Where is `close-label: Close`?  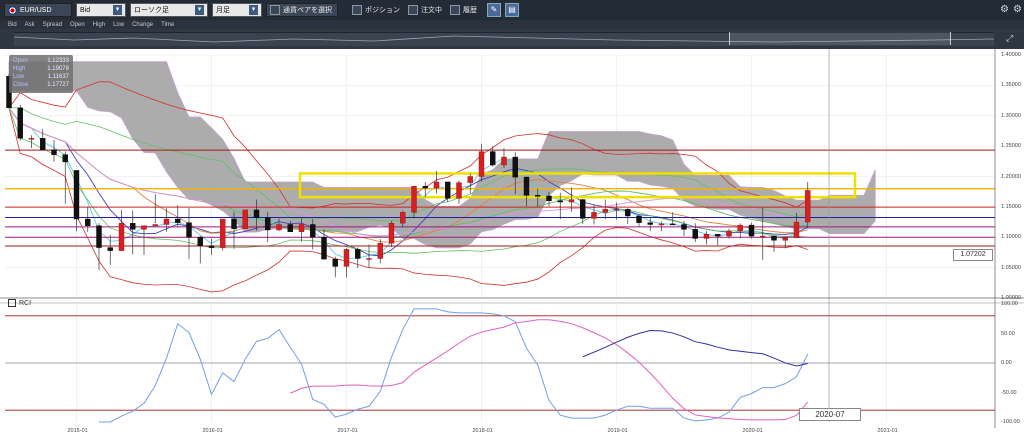 close-label: Close is located at coordinates (21, 85).